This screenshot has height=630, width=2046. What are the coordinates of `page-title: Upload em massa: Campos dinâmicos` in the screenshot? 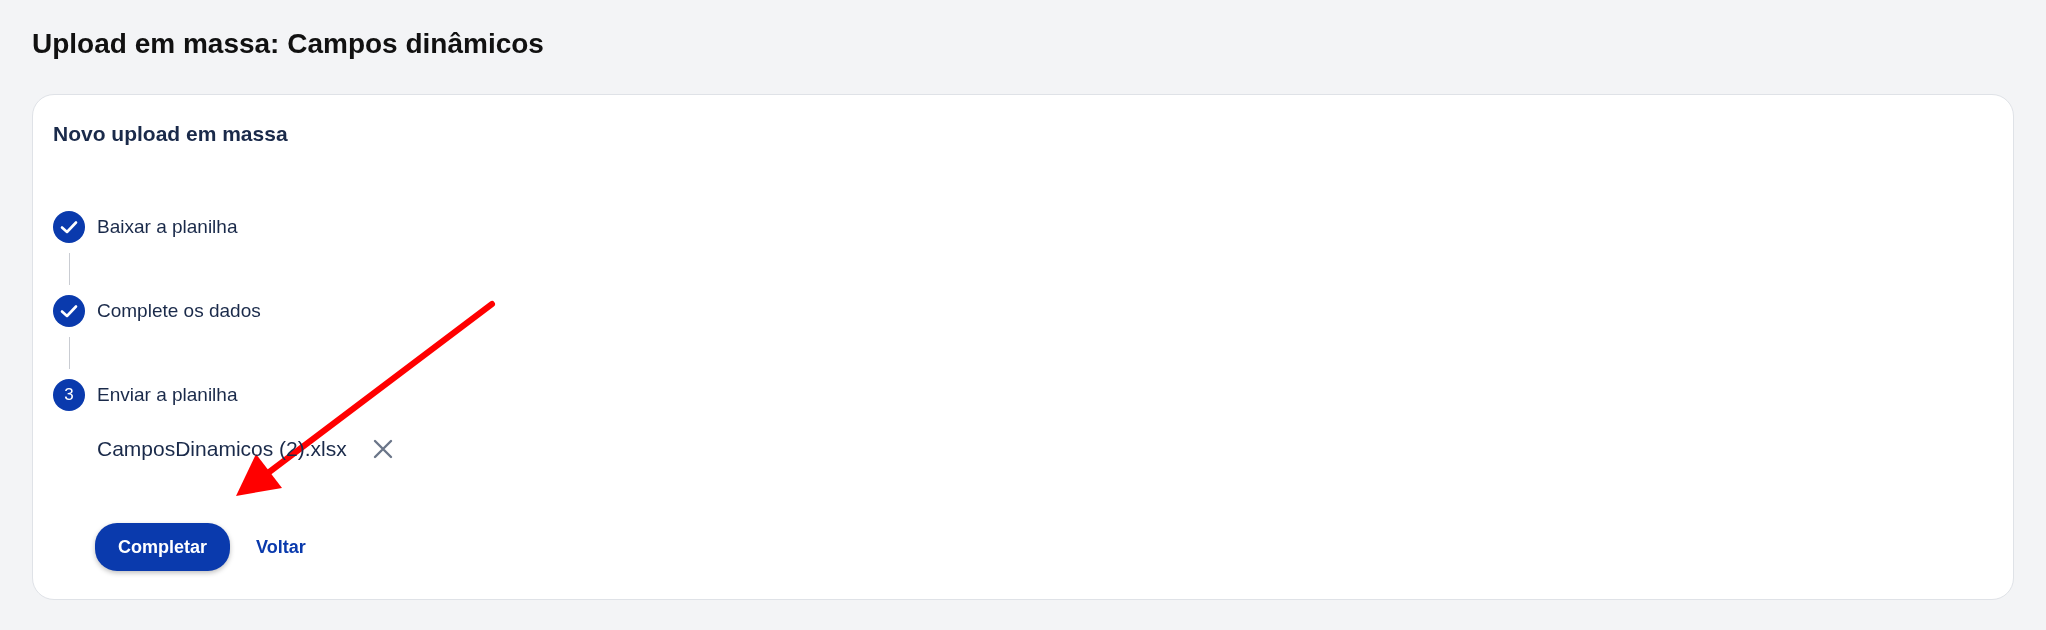 It's located at (288, 44).